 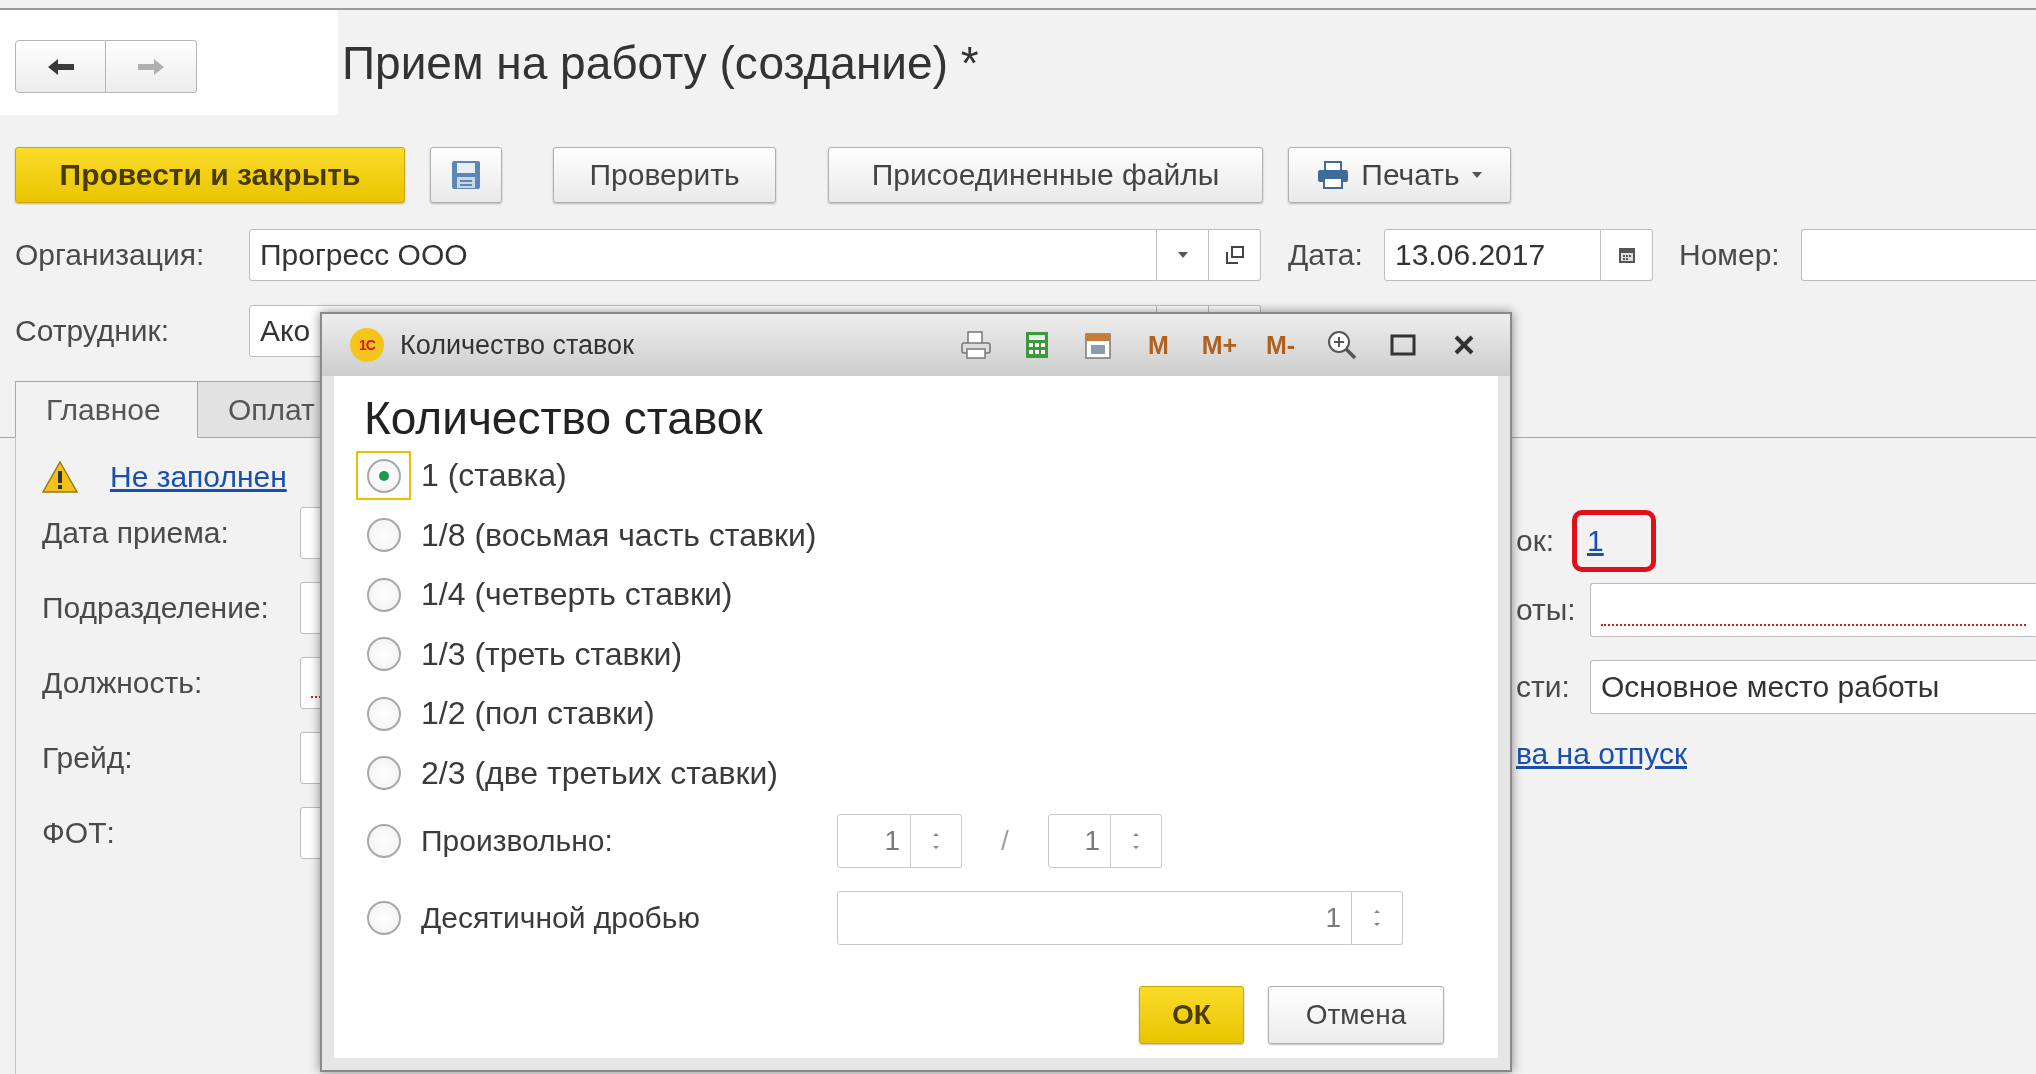 I want to click on field-label: оты:, so click(x=1546, y=610).